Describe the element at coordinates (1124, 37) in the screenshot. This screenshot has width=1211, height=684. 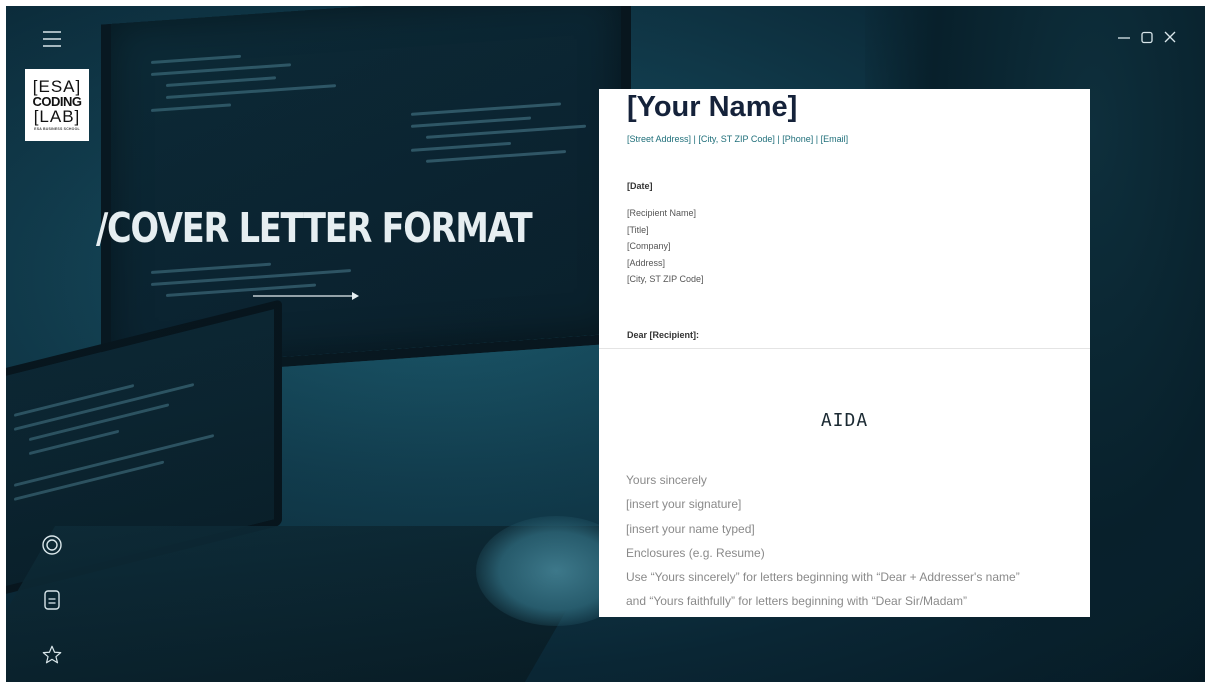
I see `minimize-icon` at that location.